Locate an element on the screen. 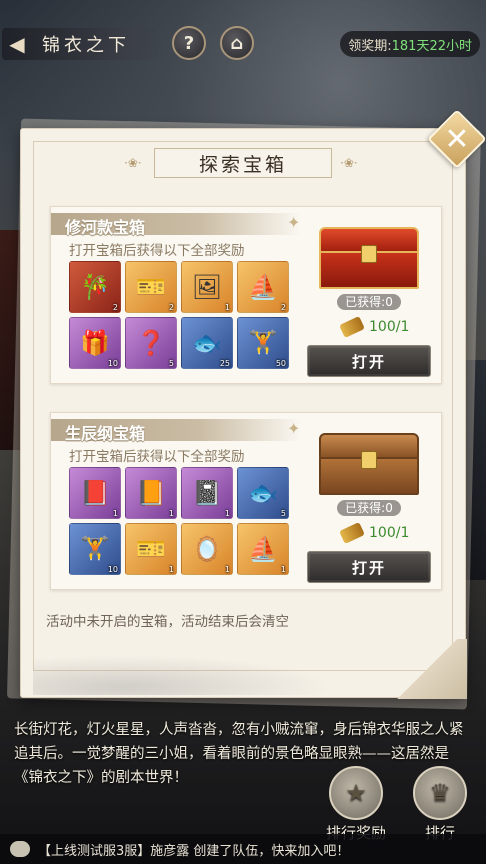 The image size is (486, 864). home-icon: ⌂ is located at coordinates (237, 43).